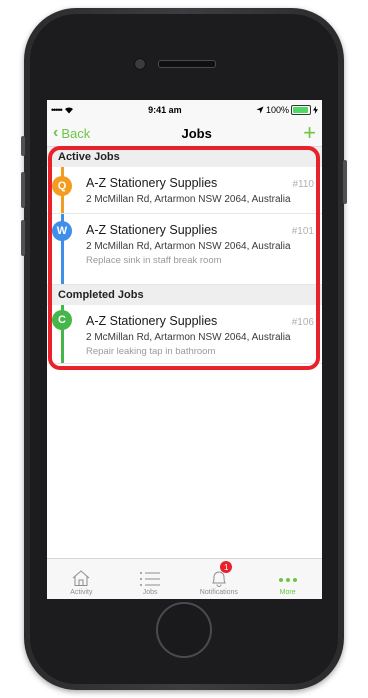 The height and width of the screenshot is (698, 368). I want to click on tab-more: More, so click(287, 579).